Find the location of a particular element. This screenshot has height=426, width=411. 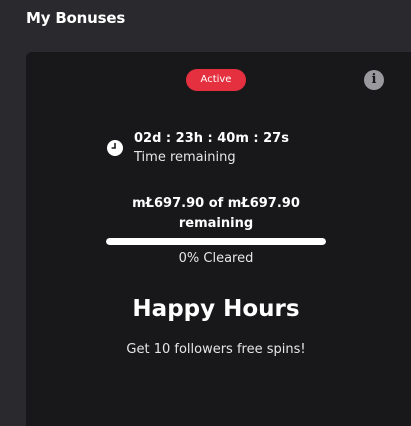

bonus-title: Happy Hours is located at coordinates (216, 309).